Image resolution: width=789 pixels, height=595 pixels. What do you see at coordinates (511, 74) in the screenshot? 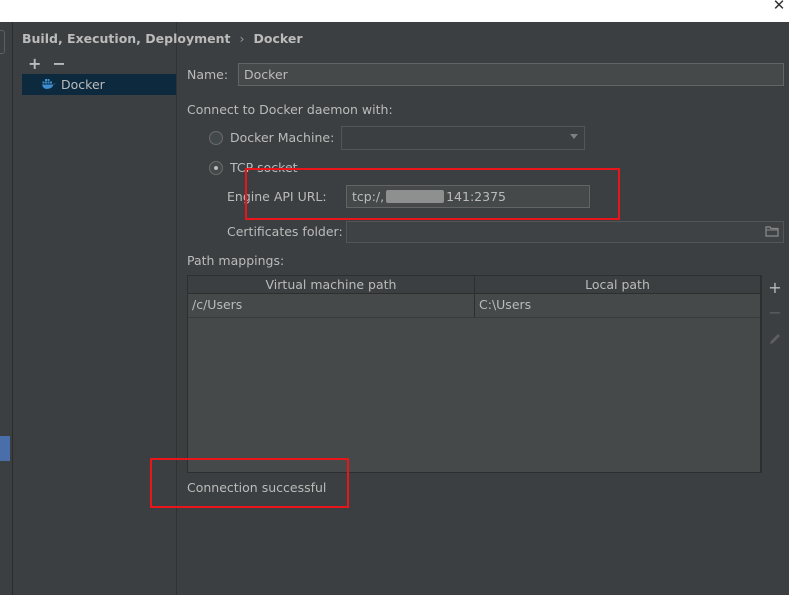
I see `name-field: Docker` at bounding box center [511, 74].